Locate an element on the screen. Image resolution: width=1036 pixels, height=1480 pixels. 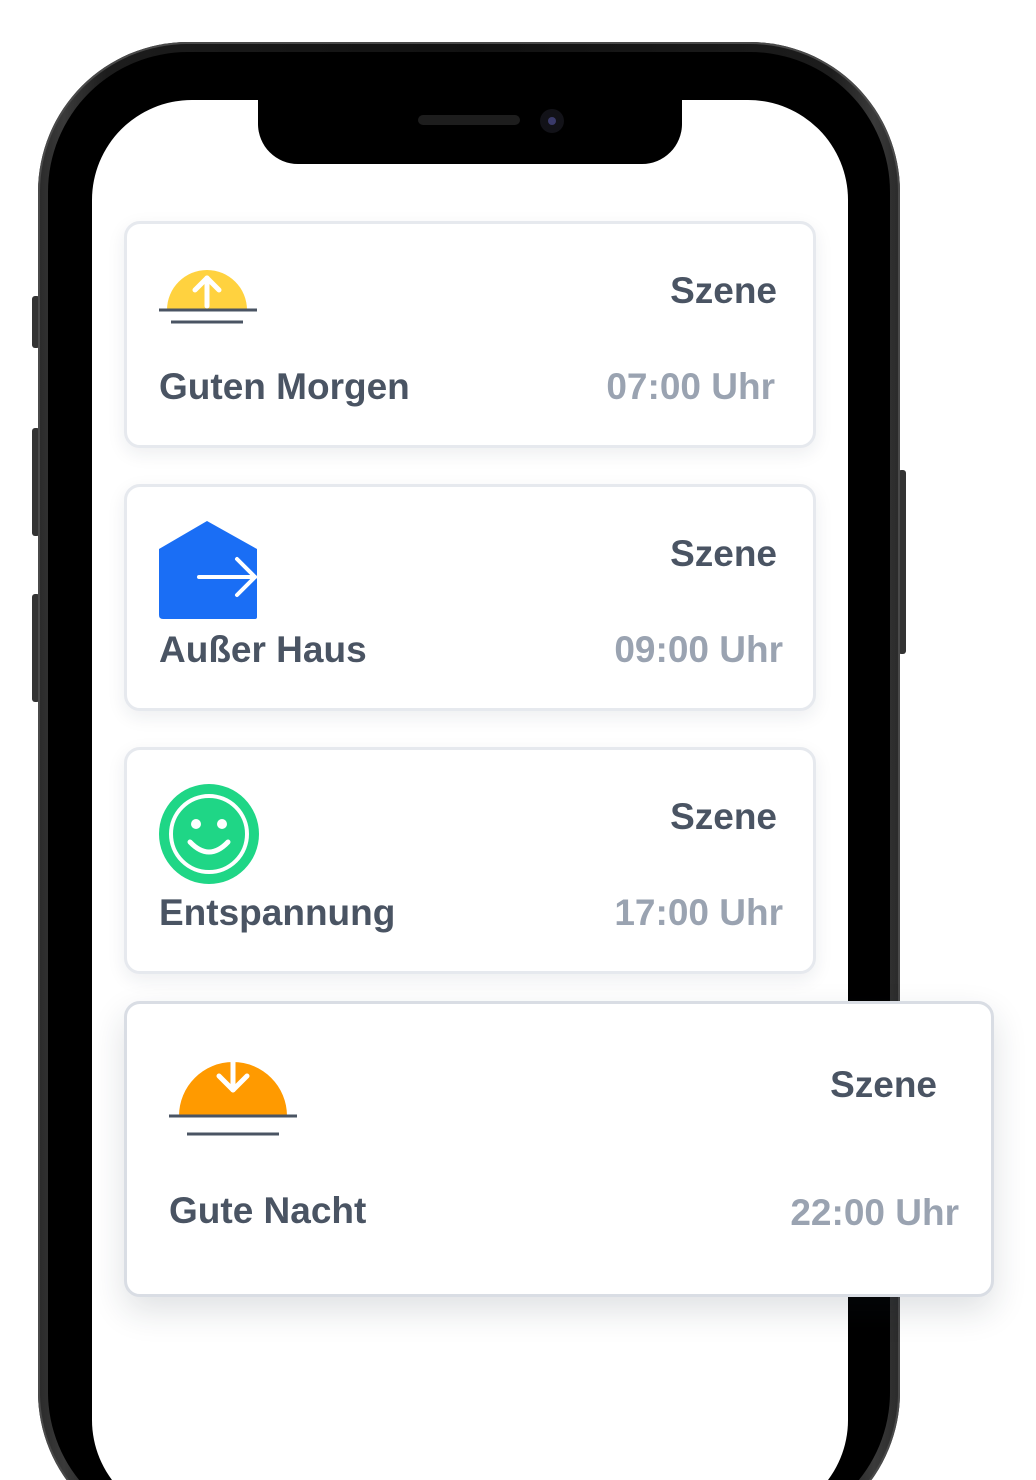
scene-card-entspannung: Szene Entspannung 17:00 Uhr is located at coordinates (470, 860).